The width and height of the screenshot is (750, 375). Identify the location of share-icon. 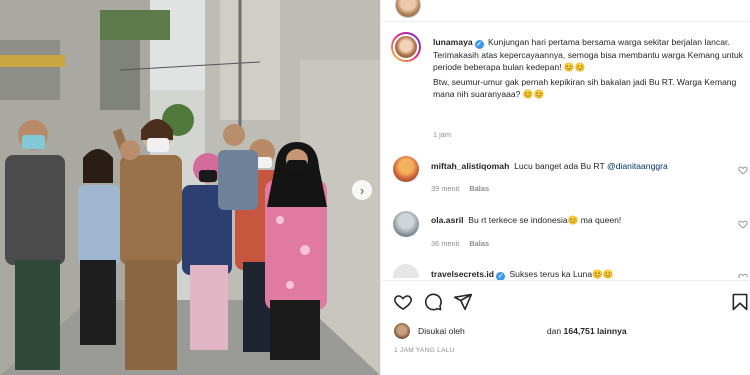
(463, 302).